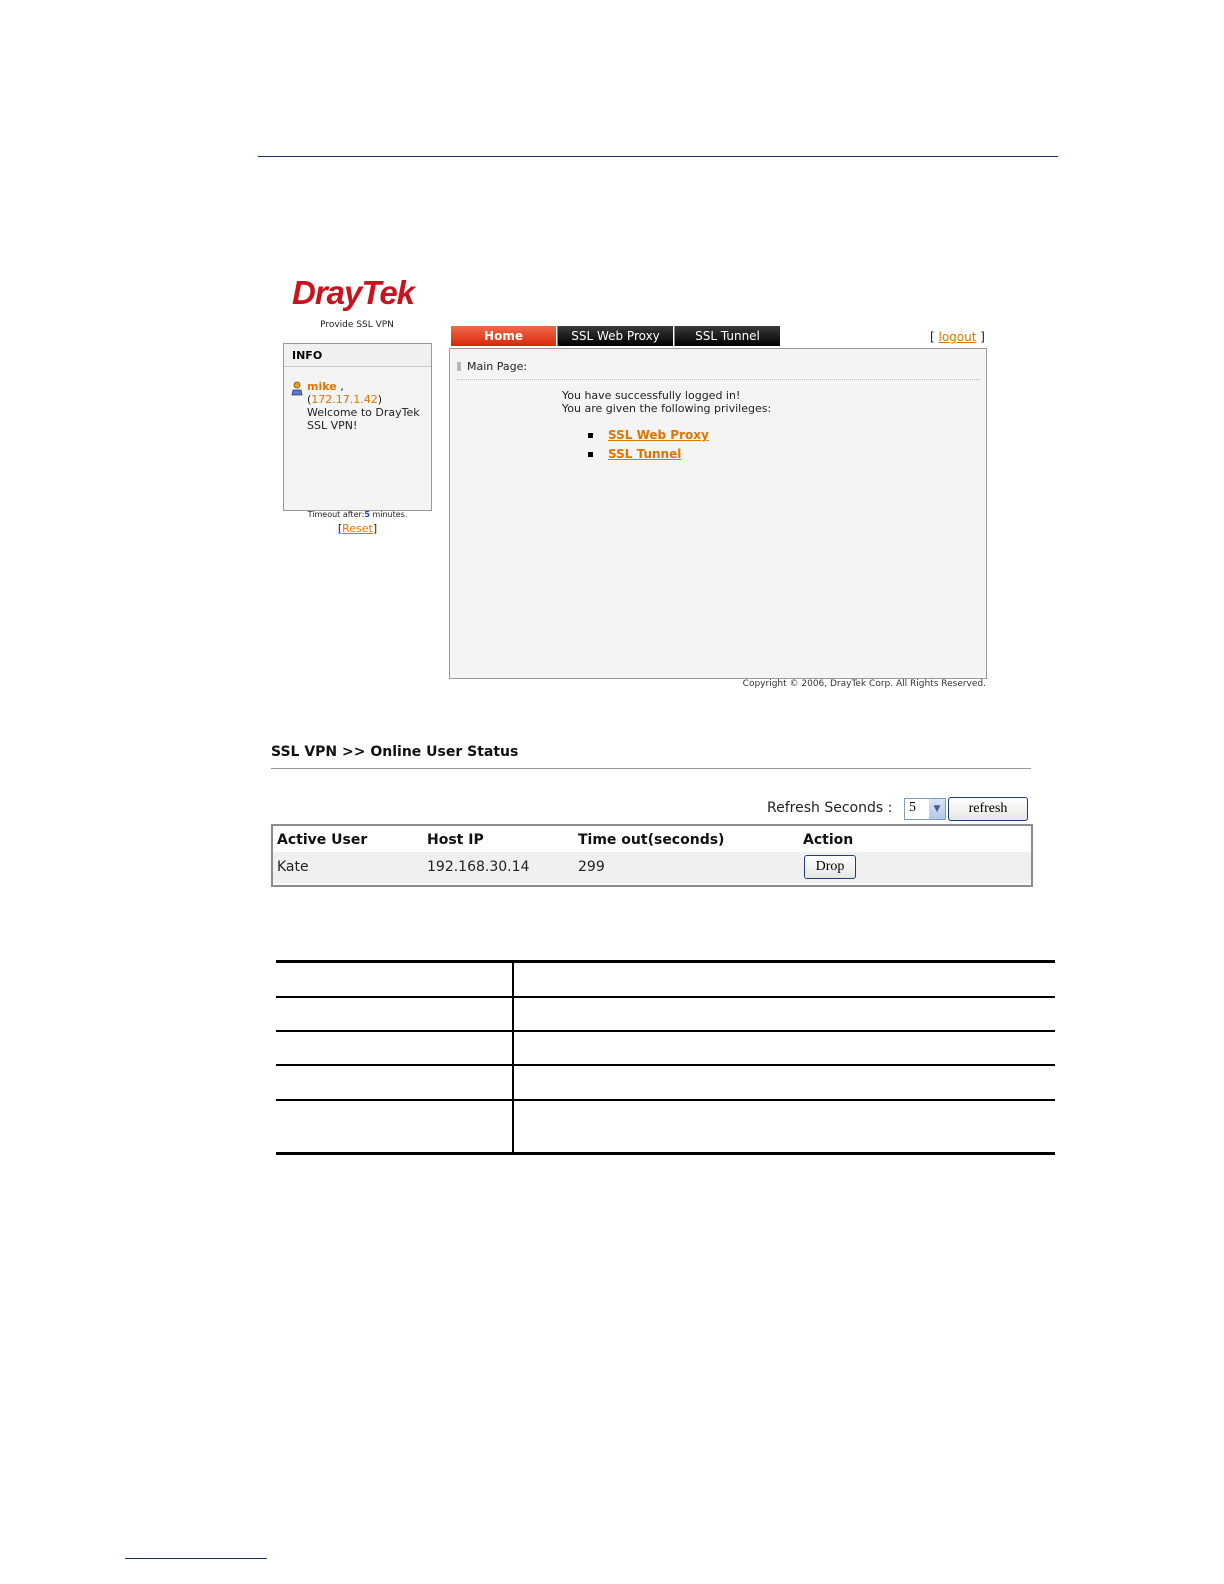 The image size is (1224, 1584). I want to click on logout-wrapper: [ logout ], so click(957, 337).